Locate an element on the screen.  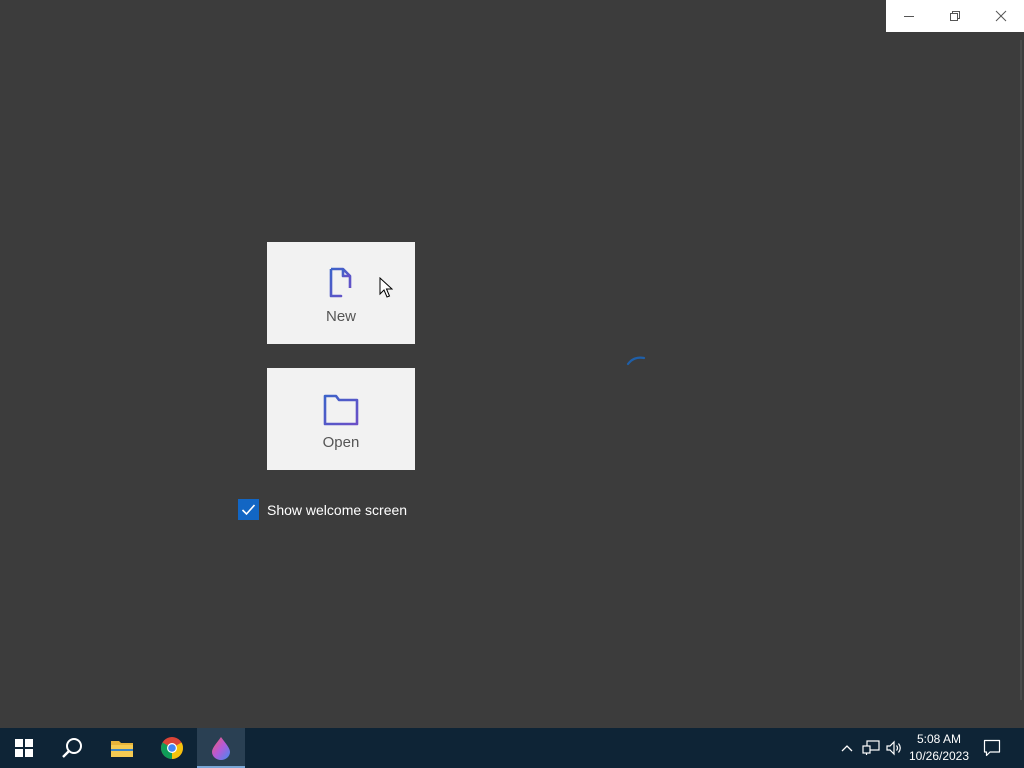
show-welcome-label: Show welcome screen is located at coordinates (337, 509).